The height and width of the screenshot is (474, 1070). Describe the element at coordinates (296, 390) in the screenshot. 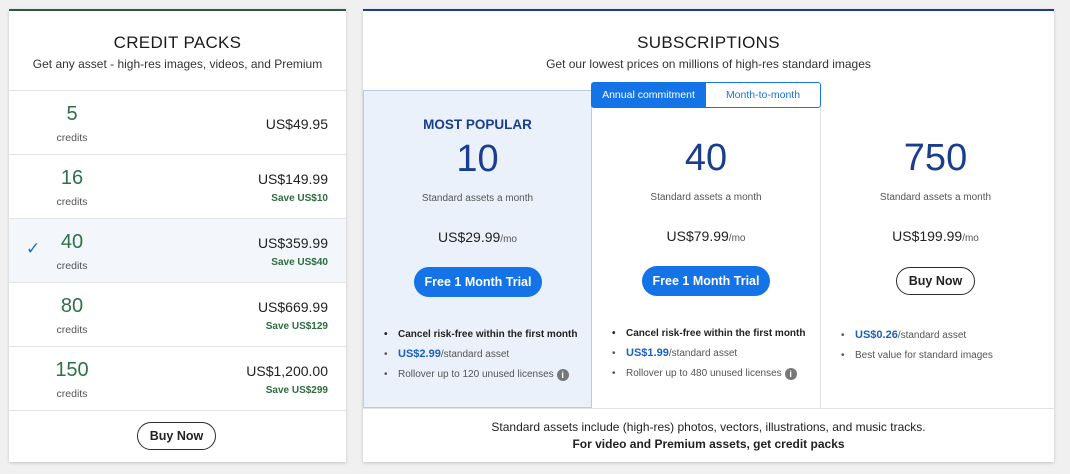

I see `pack-savings: Save US$299` at that location.